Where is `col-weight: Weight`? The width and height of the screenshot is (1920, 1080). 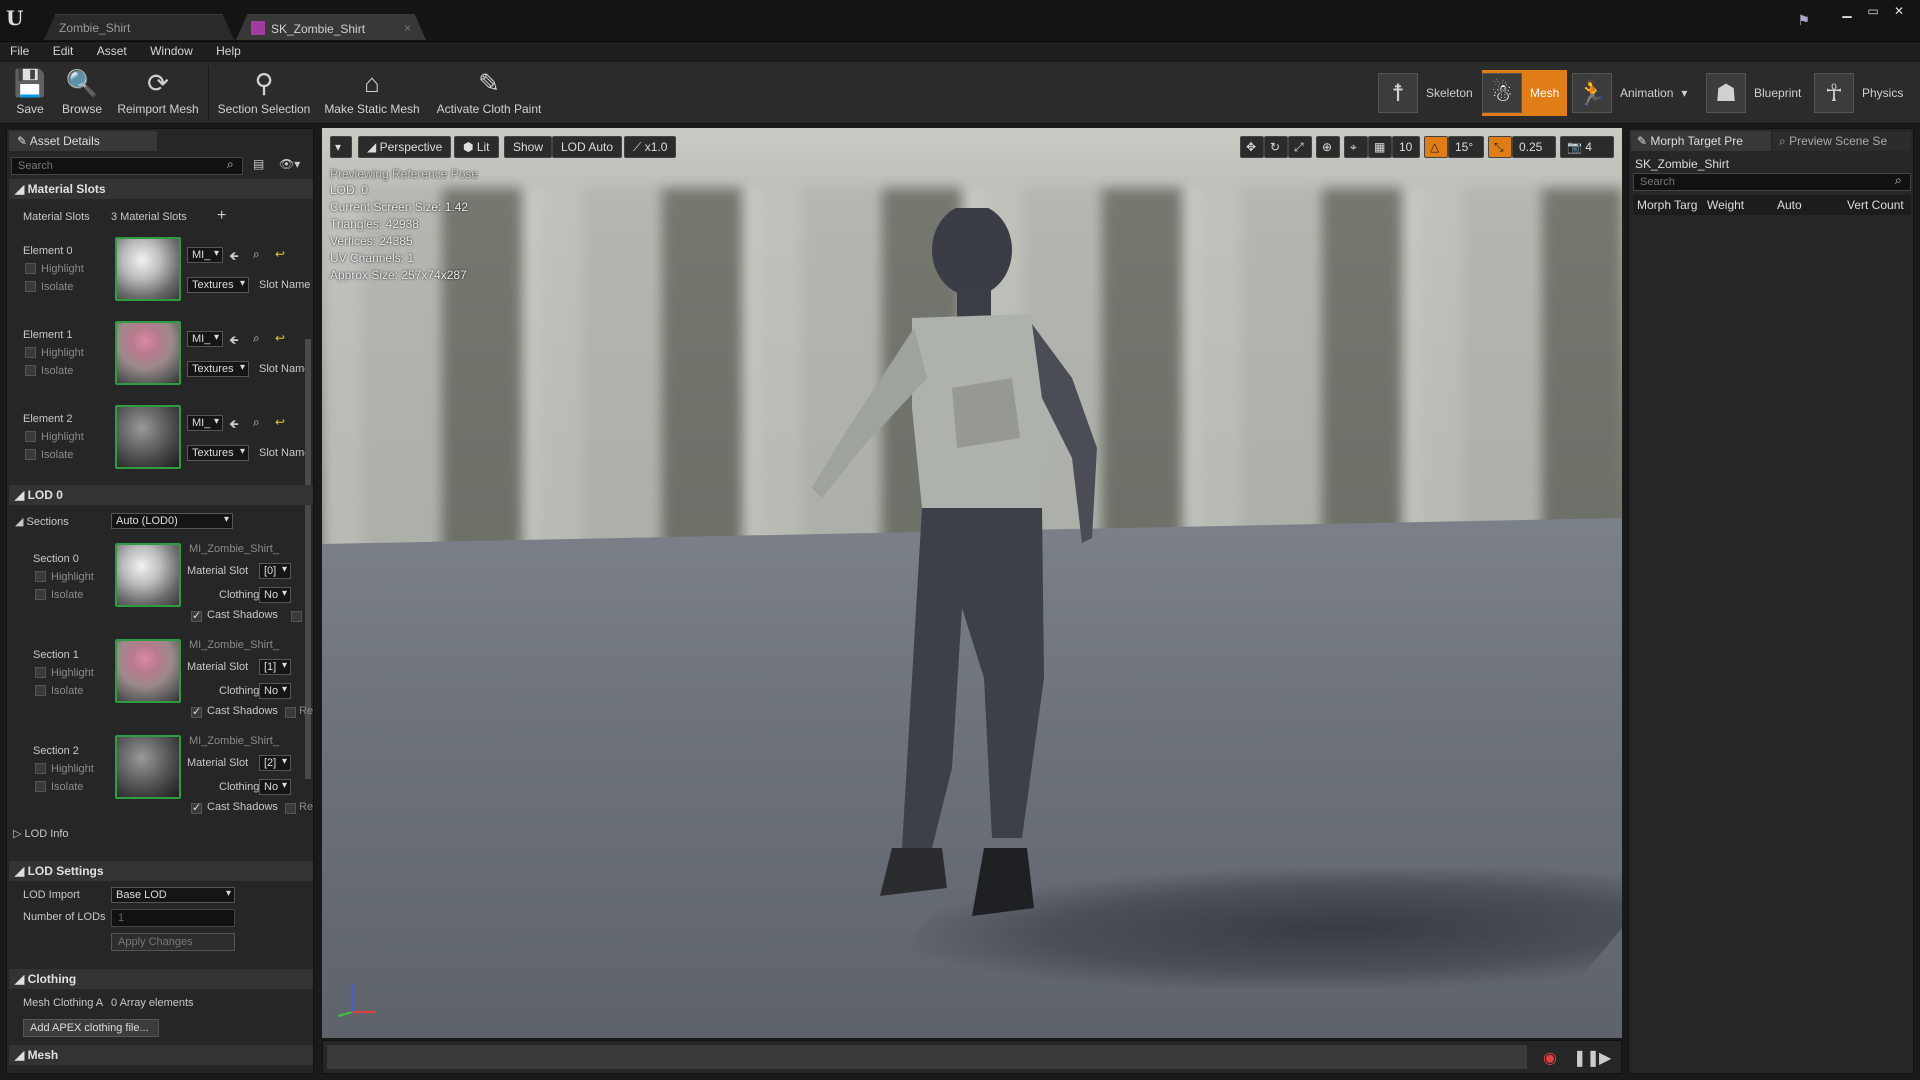 col-weight: Weight is located at coordinates (1742, 205).